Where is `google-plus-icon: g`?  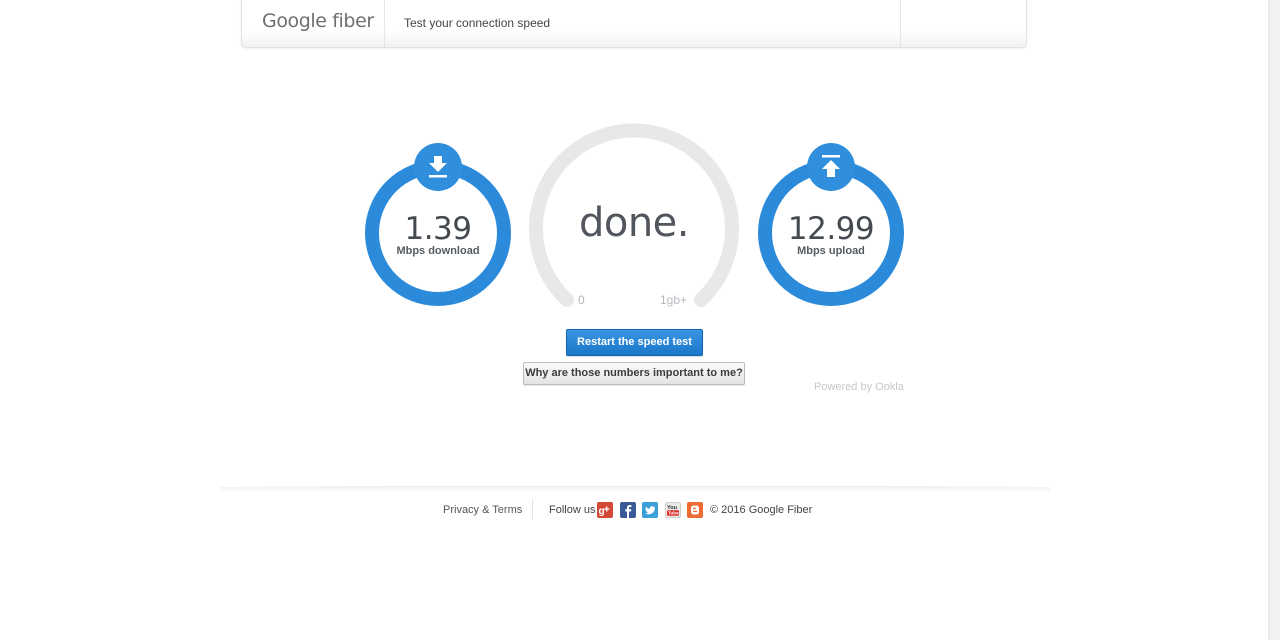
google-plus-icon: g is located at coordinates (605, 510).